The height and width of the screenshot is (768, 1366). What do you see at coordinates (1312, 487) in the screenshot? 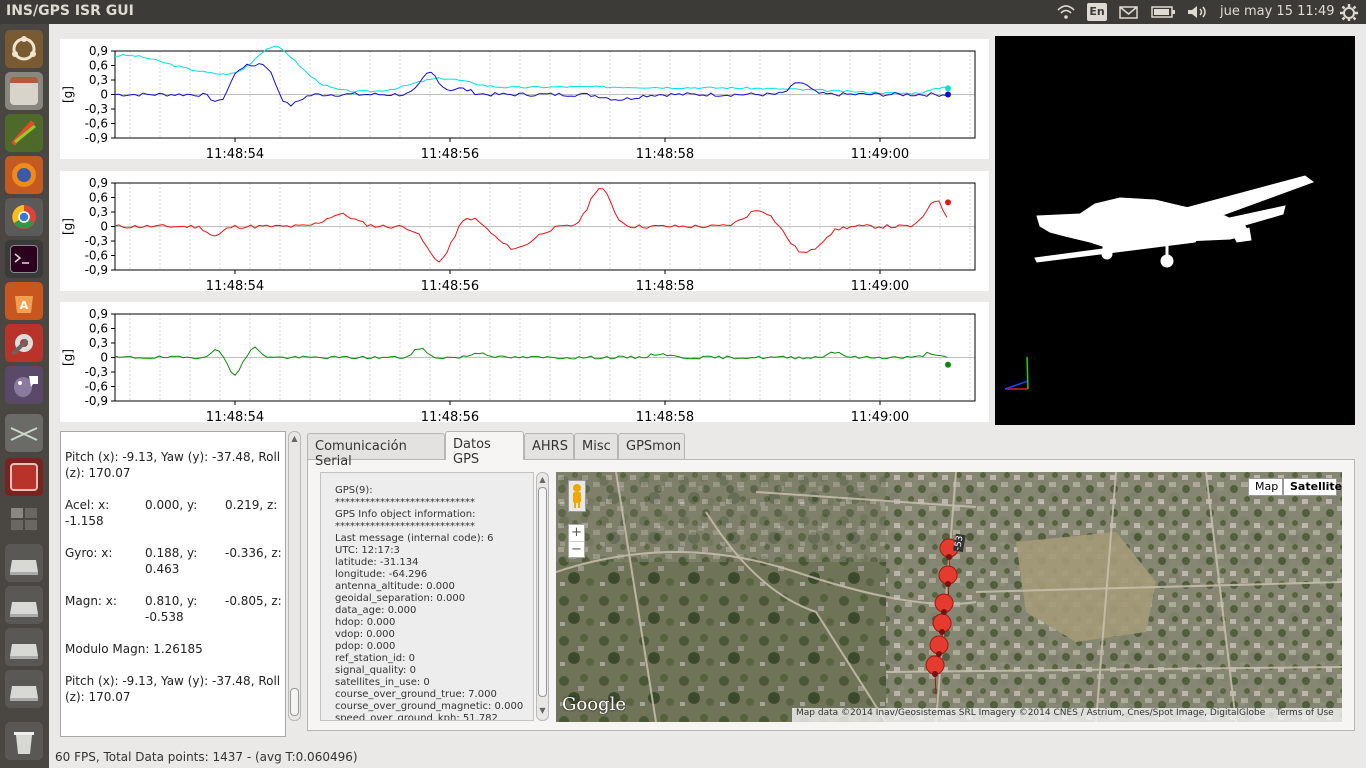
I see `map-type-satellite-button: Satellite` at bounding box center [1312, 487].